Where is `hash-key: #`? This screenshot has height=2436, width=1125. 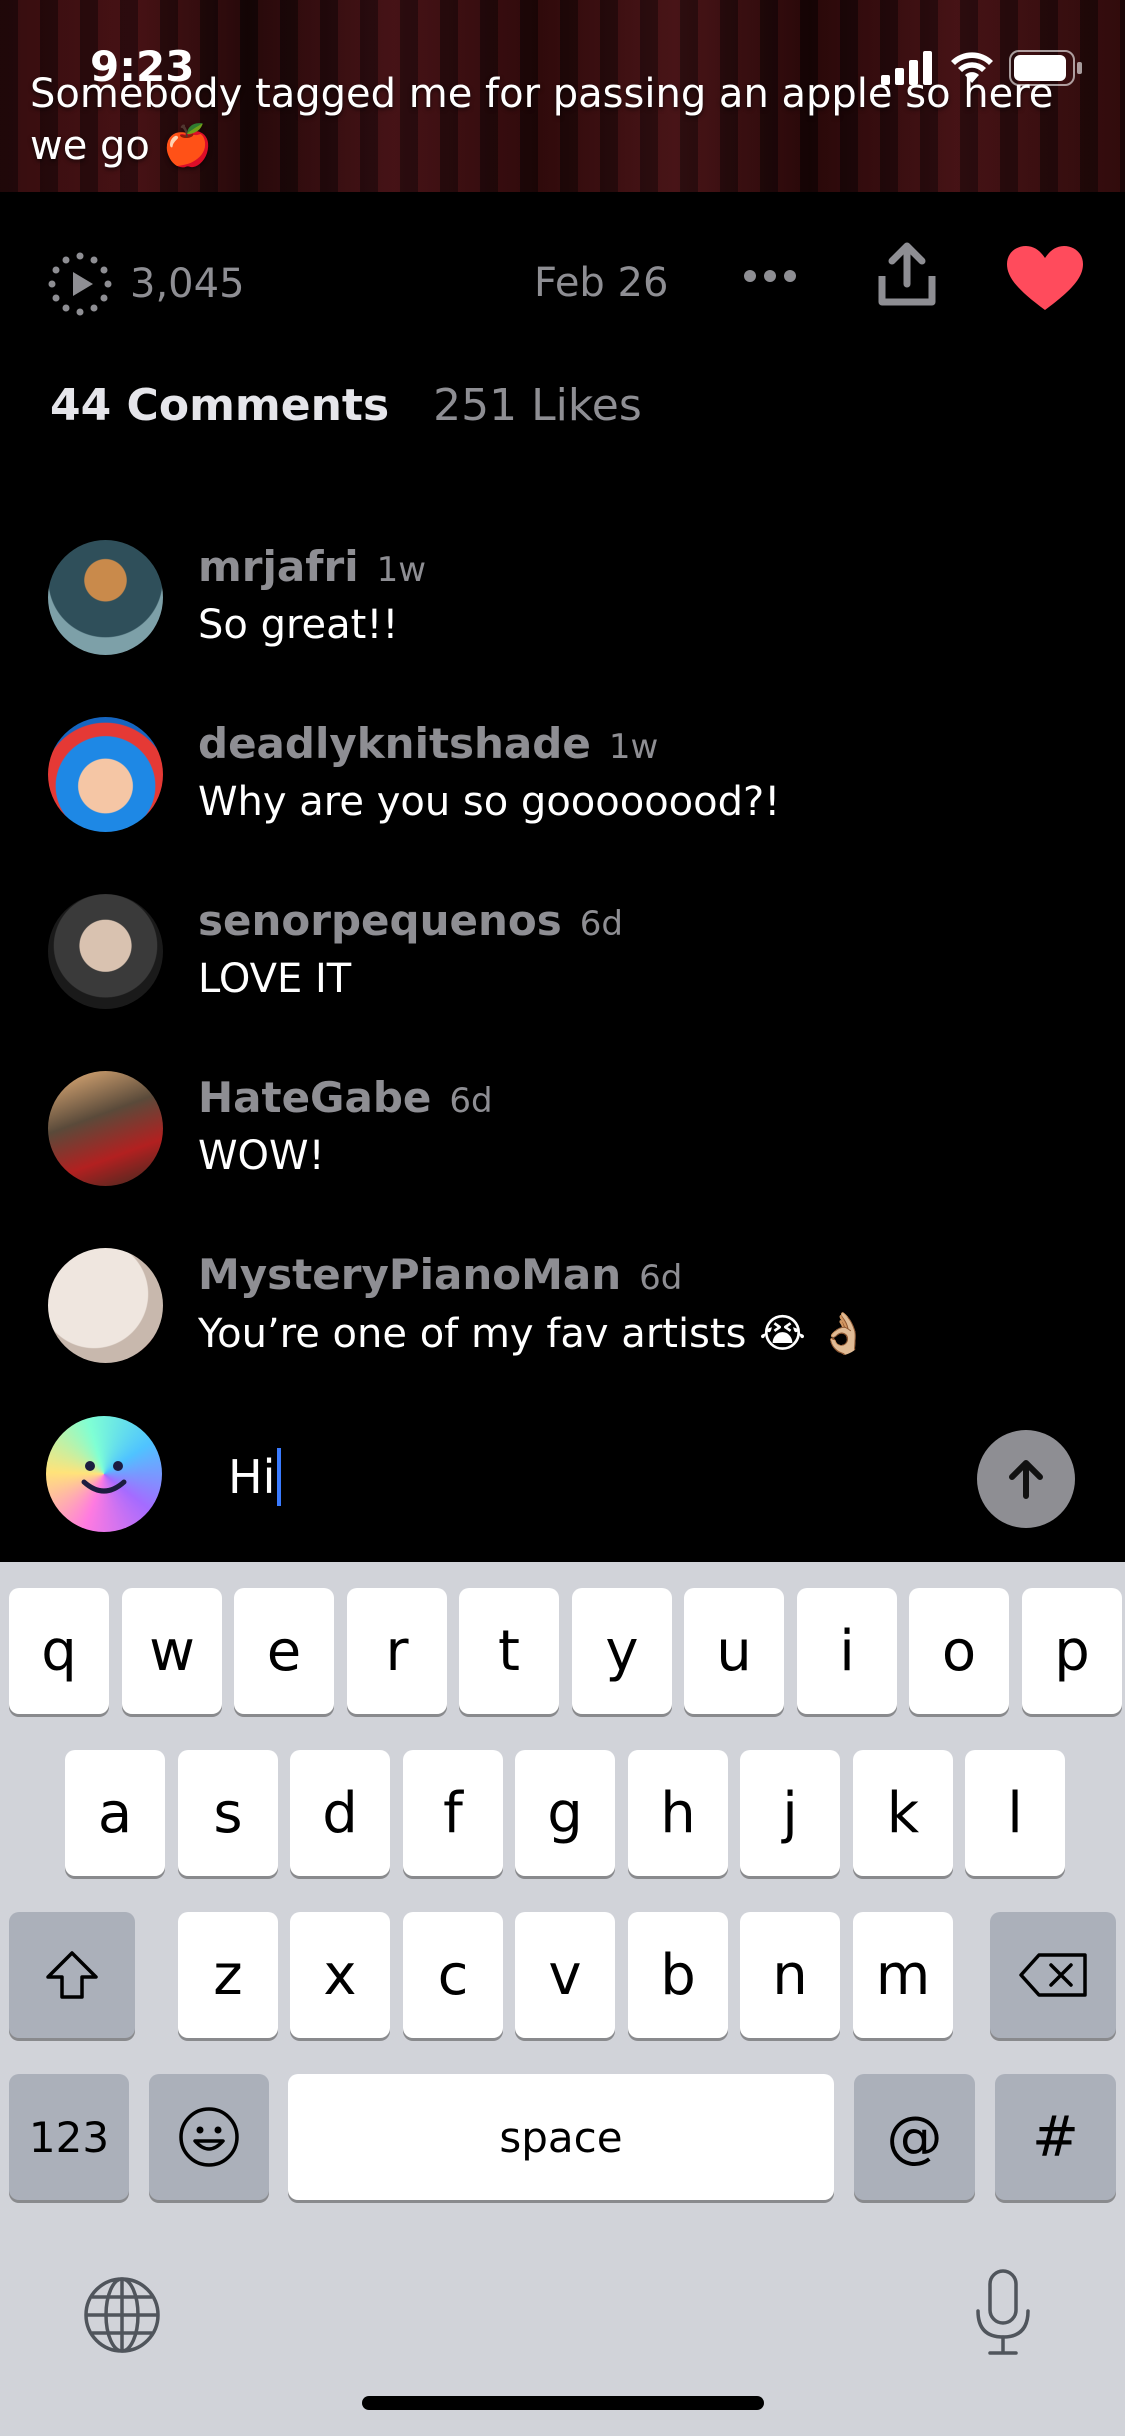
hash-key: # is located at coordinates (1055, 2137).